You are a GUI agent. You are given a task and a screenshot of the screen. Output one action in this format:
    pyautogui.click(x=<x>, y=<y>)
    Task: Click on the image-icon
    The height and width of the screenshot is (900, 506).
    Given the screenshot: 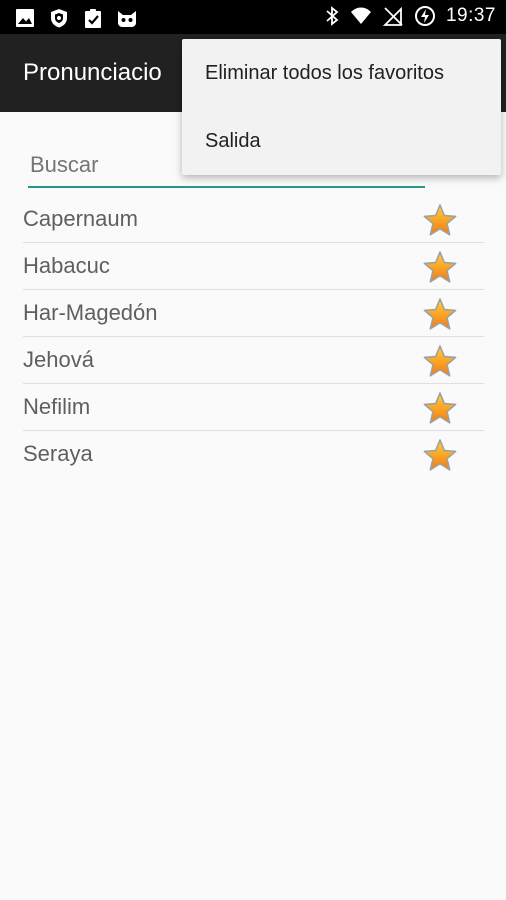 What is the action you would take?
    pyautogui.click(x=25, y=18)
    